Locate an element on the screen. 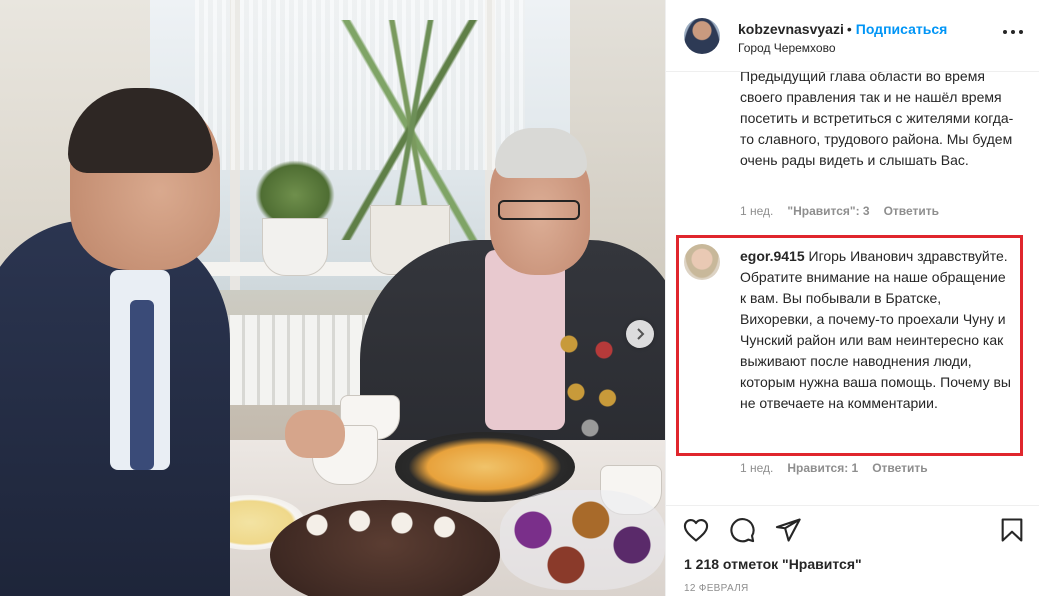 Image resolution: width=1039 pixels, height=596 pixels. medals is located at coordinates (590, 380).